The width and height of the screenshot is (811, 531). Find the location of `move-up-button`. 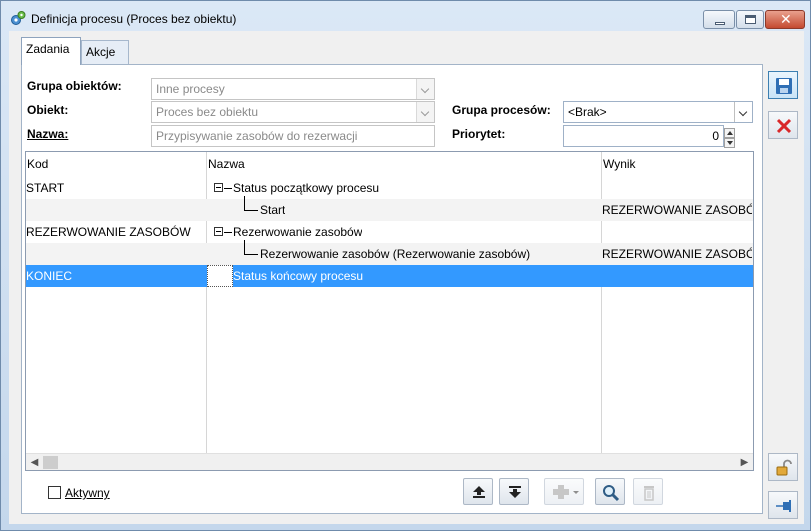

move-up-button is located at coordinates (478, 491).